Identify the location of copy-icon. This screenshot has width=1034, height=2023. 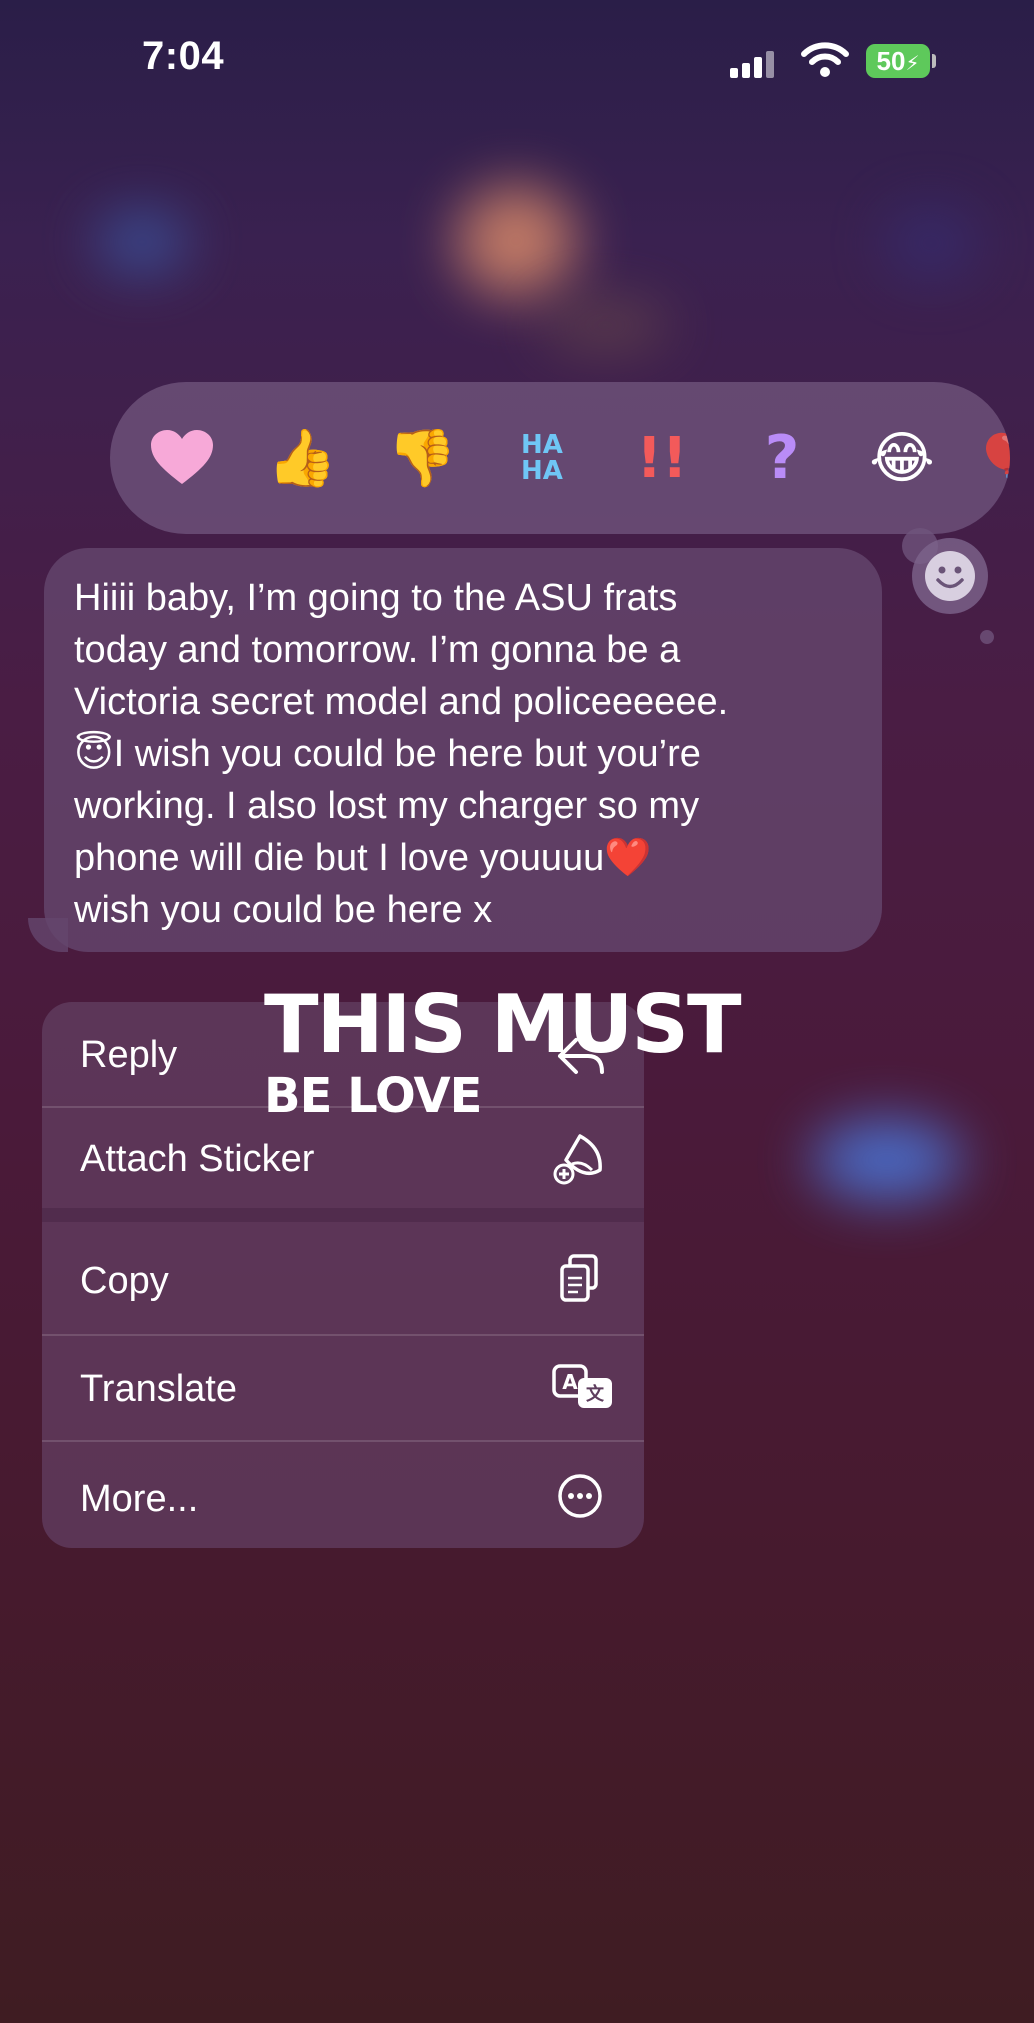
(579, 1278).